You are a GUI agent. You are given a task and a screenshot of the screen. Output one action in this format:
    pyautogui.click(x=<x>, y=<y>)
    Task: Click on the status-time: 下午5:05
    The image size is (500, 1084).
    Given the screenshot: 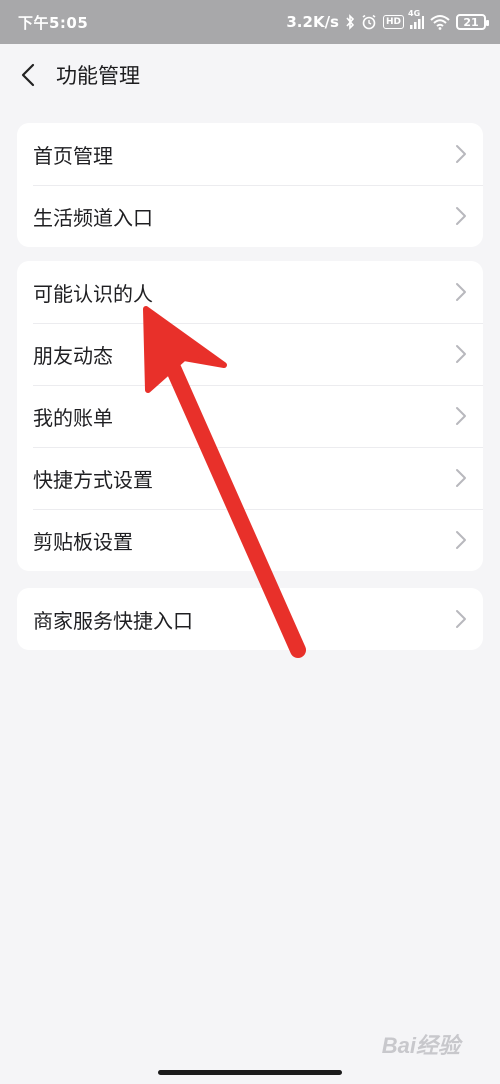 What is the action you would take?
    pyautogui.click(x=53, y=22)
    